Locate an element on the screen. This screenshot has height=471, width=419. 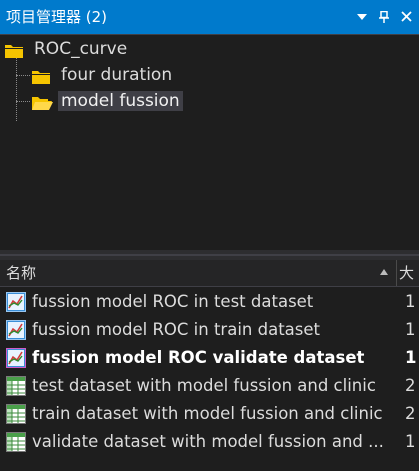
pin-icon is located at coordinates (384, 17).